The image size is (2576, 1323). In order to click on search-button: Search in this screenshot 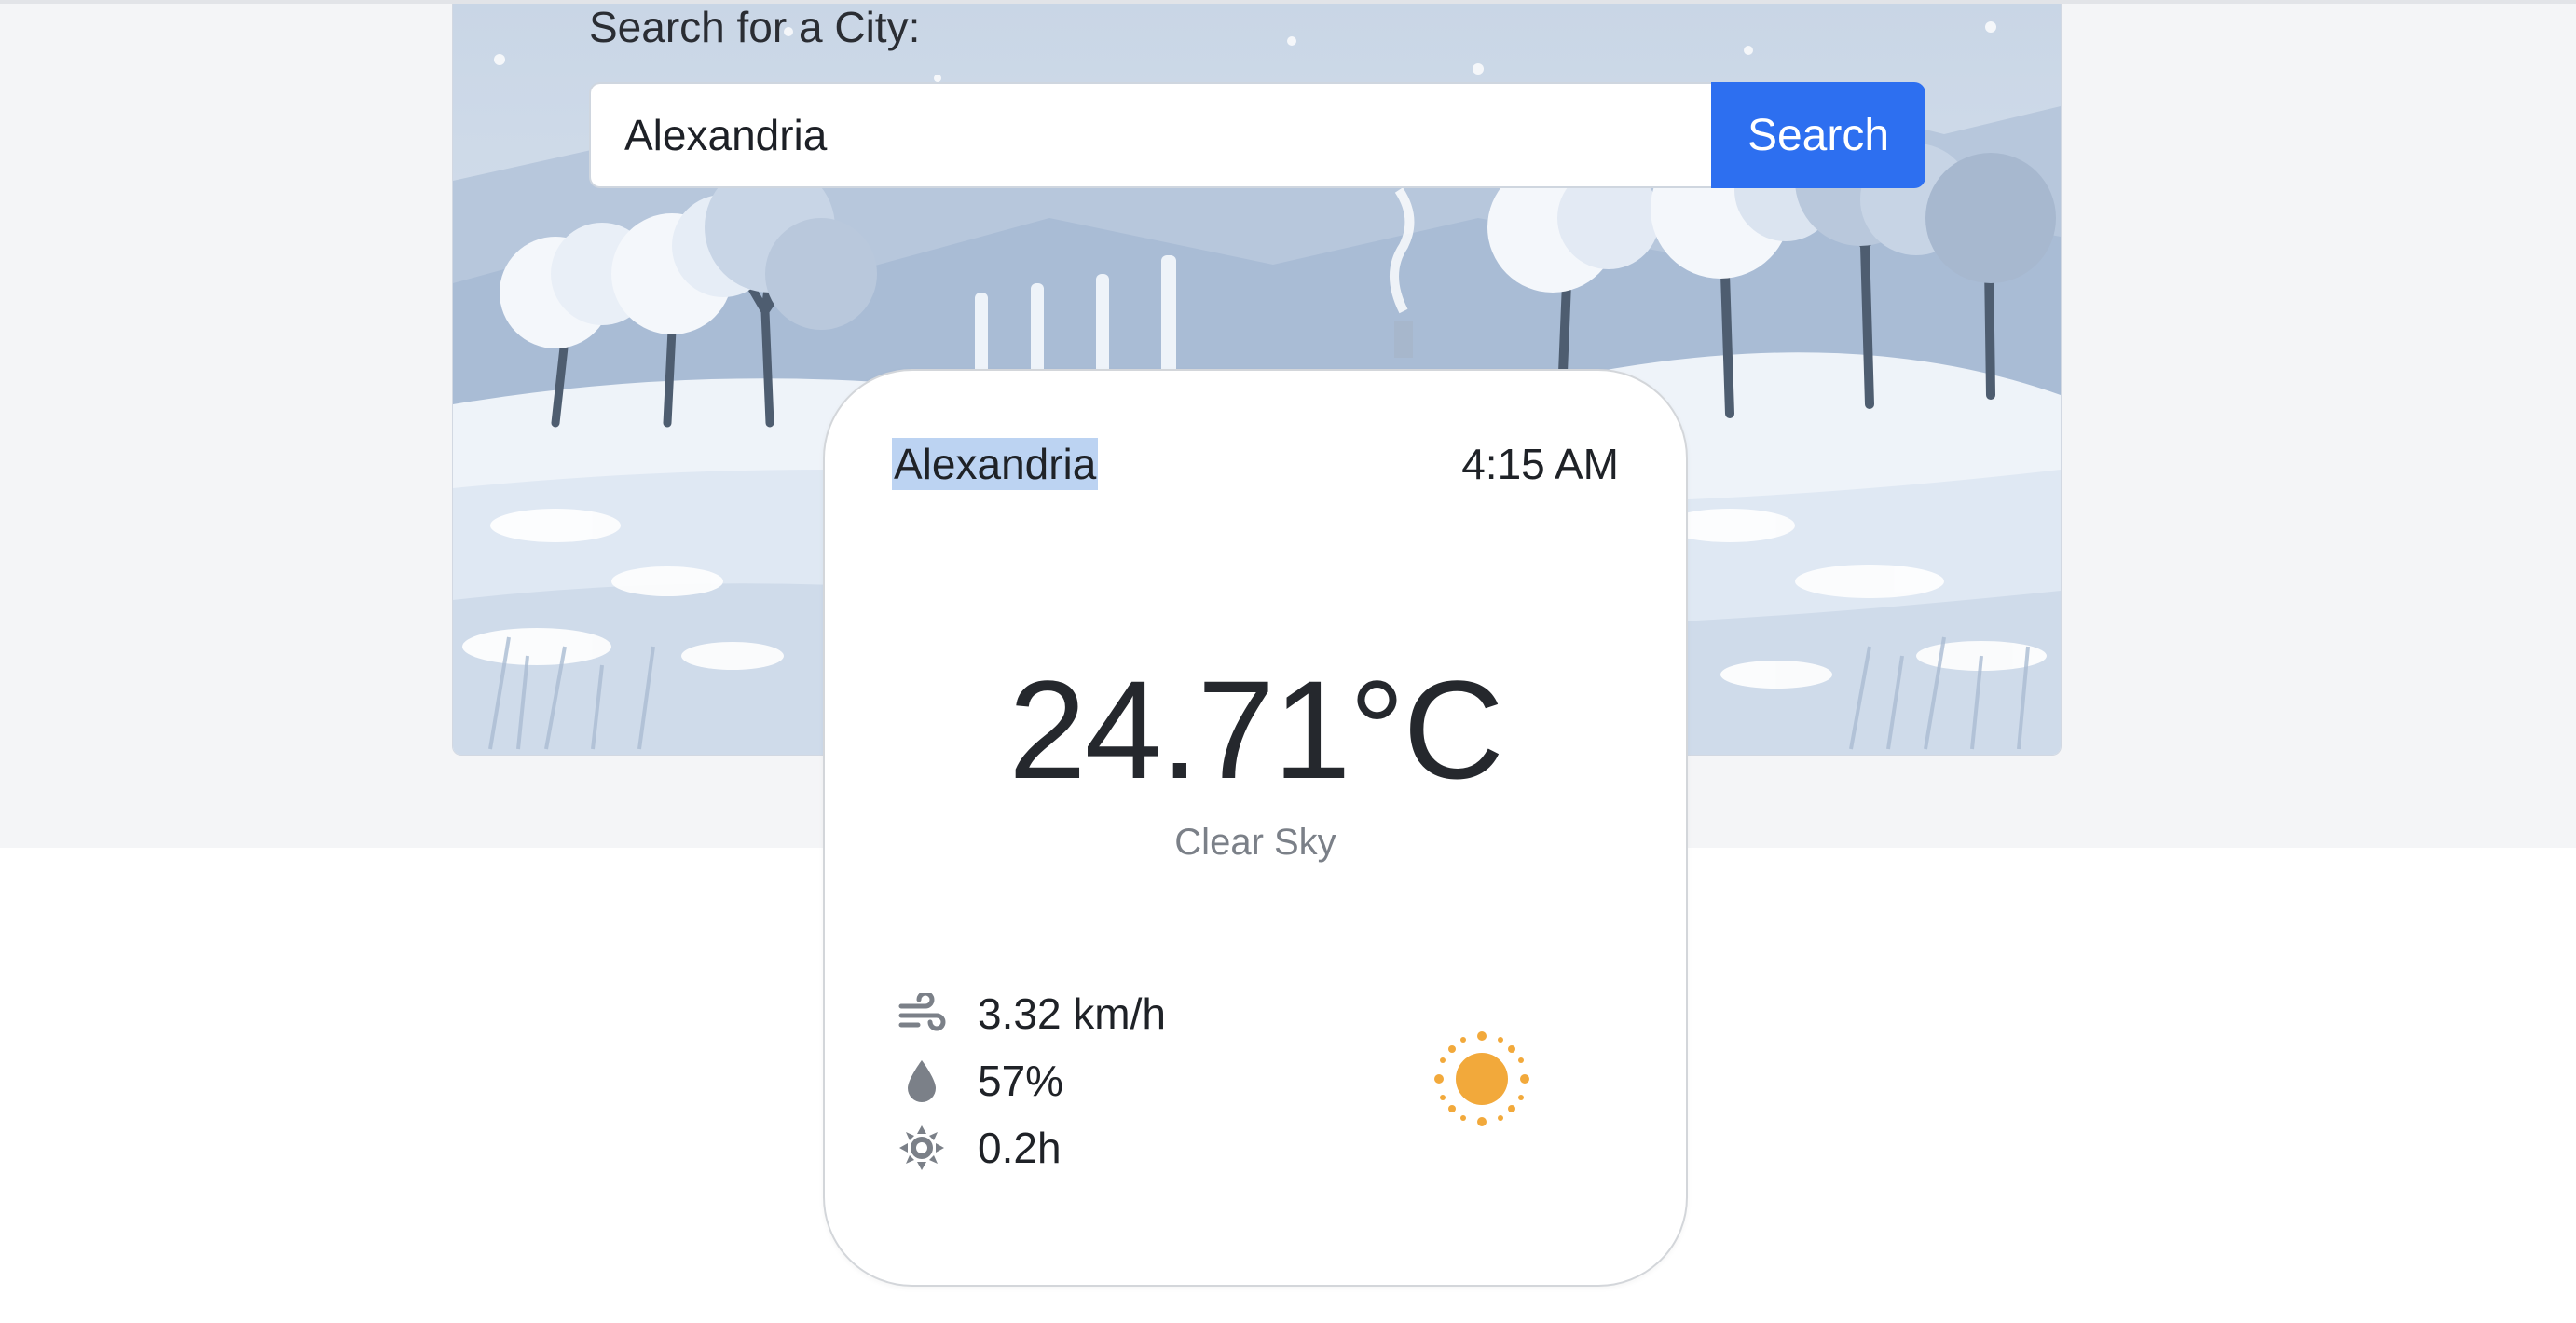, I will do `click(1818, 135)`.